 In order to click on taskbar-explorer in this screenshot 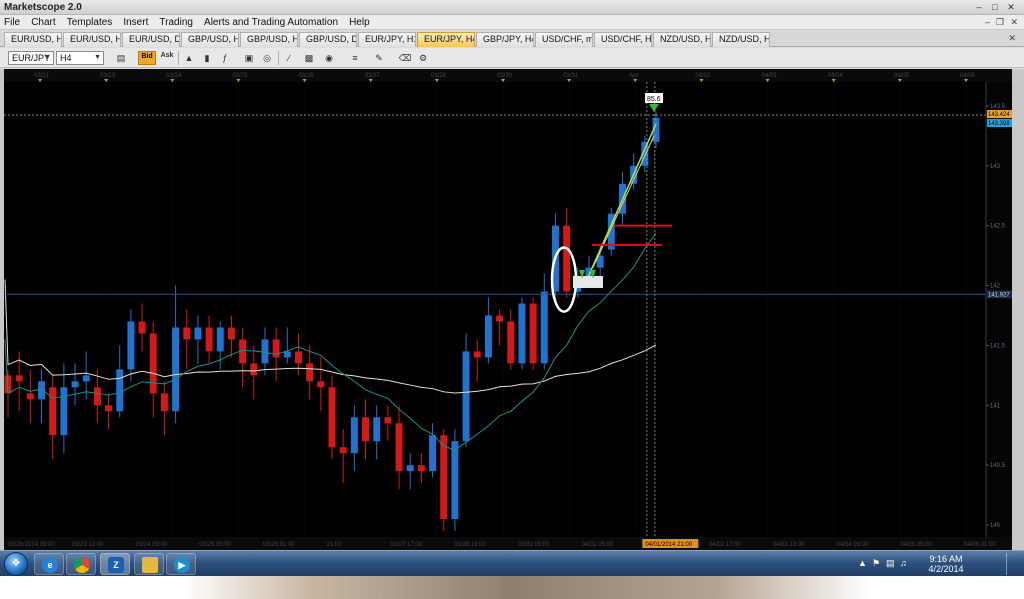, I will do `click(149, 564)`.